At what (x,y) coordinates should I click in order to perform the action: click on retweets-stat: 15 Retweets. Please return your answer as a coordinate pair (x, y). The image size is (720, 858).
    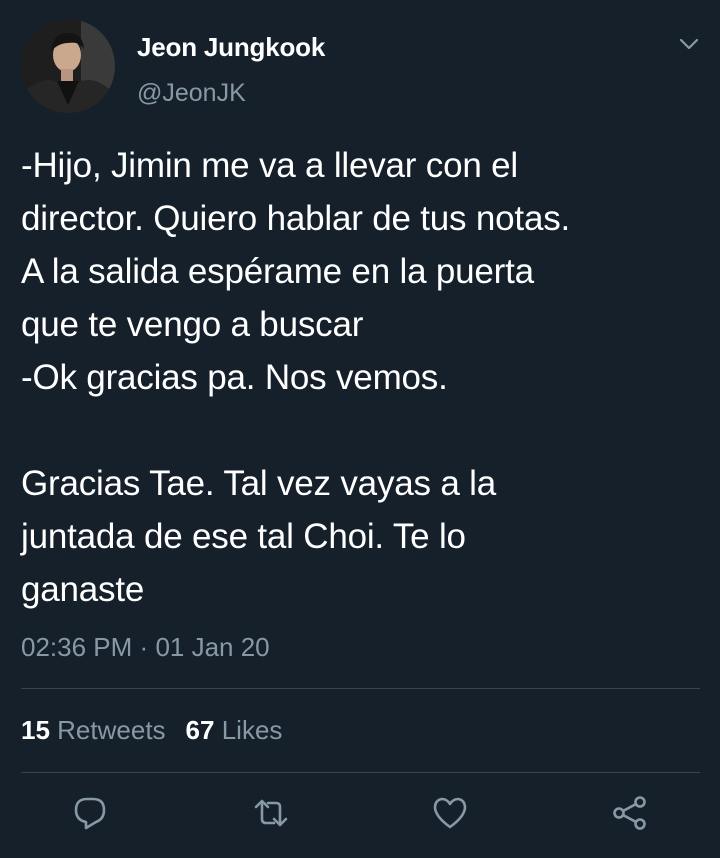
    Looking at the image, I should click on (93, 730).